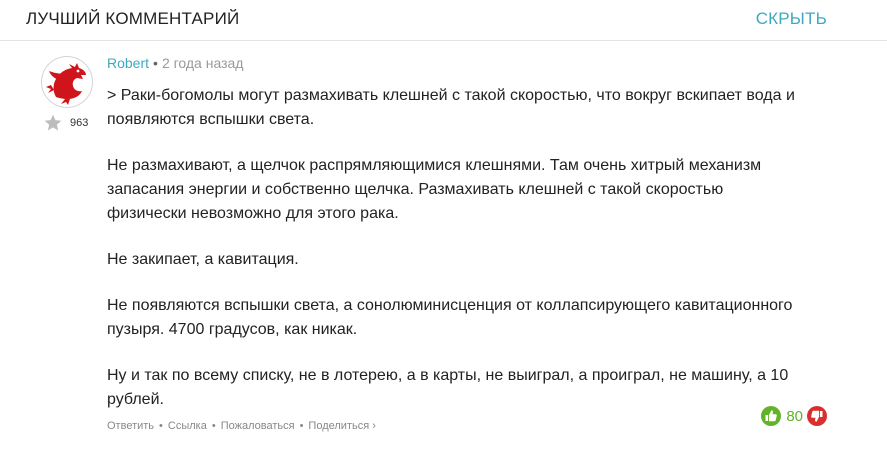  What do you see at coordinates (258, 426) in the screenshot?
I see `report-link: Пожаловаться` at bounding box center [258, 426].